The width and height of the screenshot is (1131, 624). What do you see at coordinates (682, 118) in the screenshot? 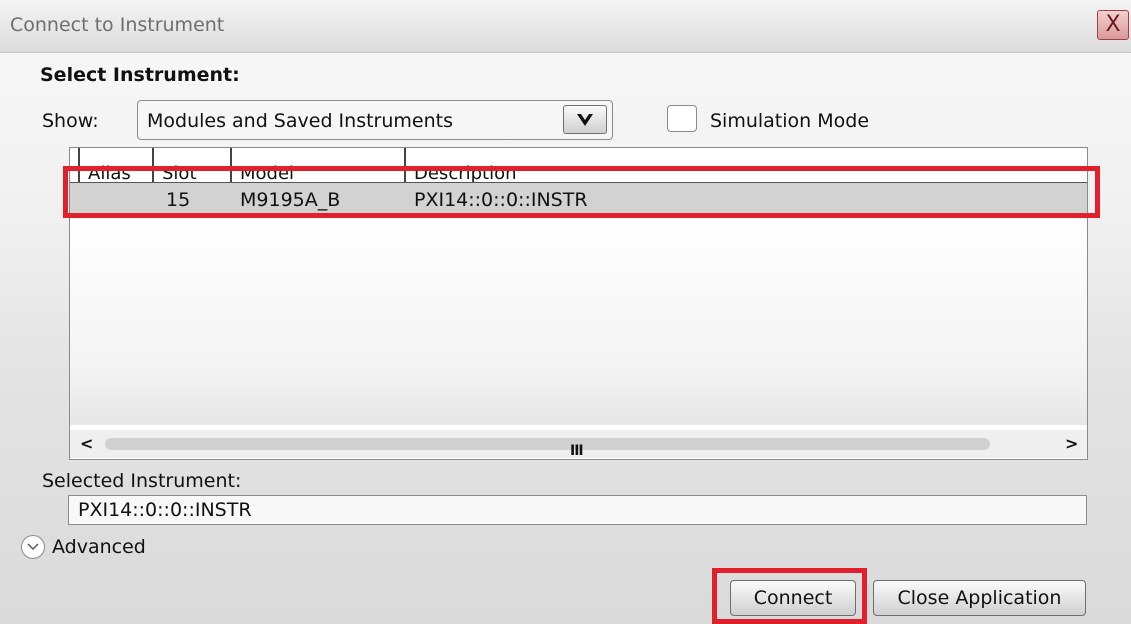
I see `simulation-mode-checkbox` at bounding box center [682, 118].